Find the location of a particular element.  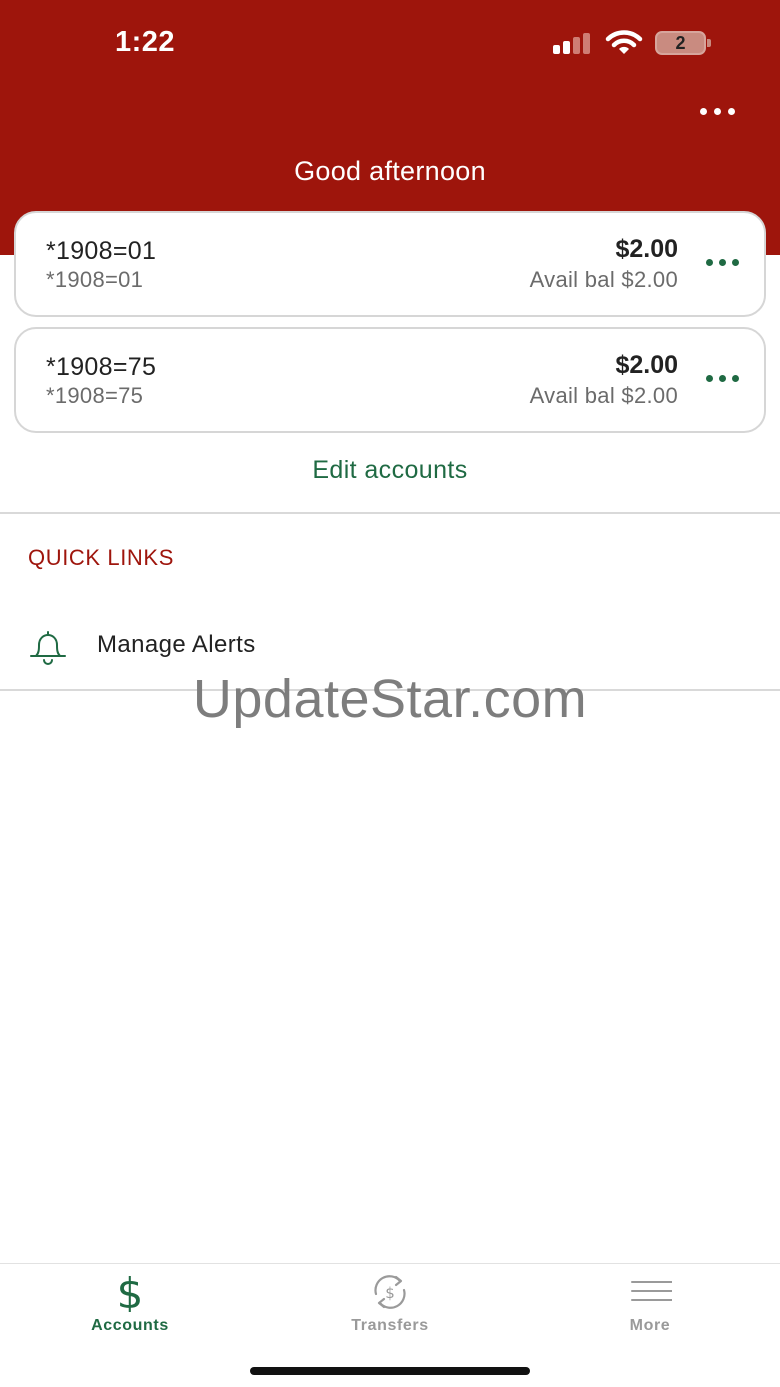

header-more-button is located at coordinates (718, 112).